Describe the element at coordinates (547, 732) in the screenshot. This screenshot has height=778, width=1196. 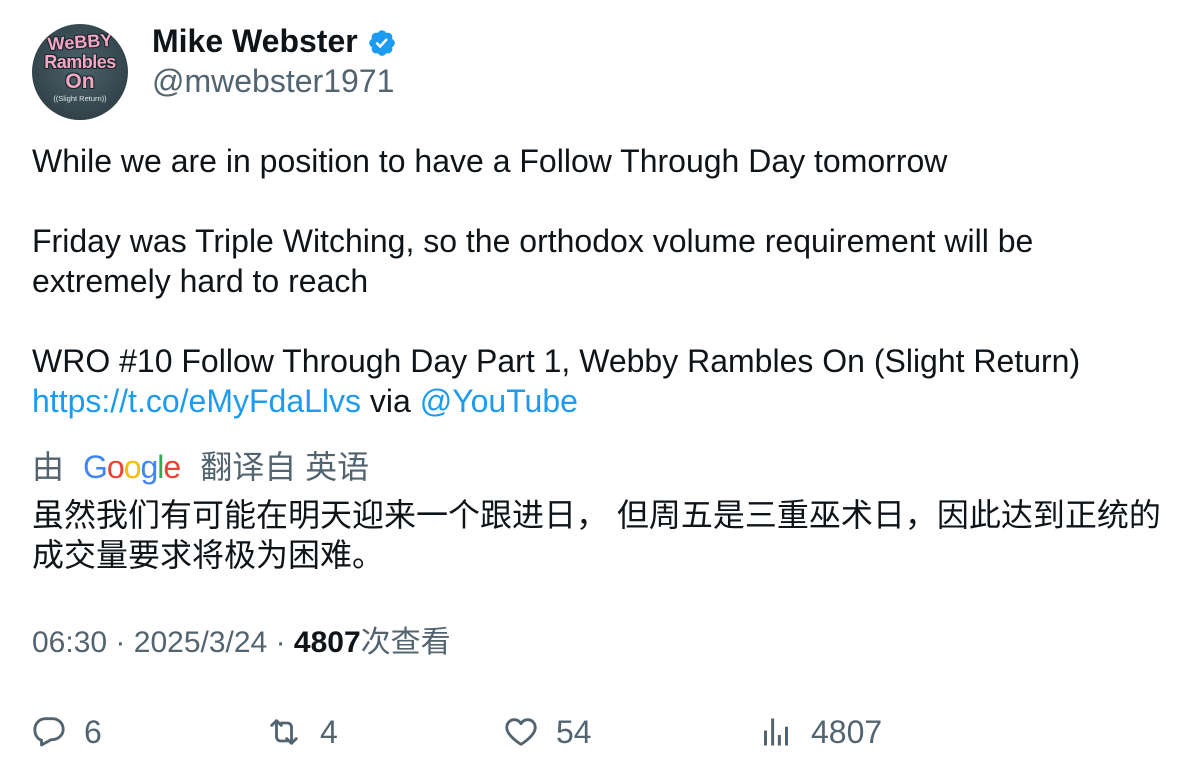
I see `like-button: 54` at that location.